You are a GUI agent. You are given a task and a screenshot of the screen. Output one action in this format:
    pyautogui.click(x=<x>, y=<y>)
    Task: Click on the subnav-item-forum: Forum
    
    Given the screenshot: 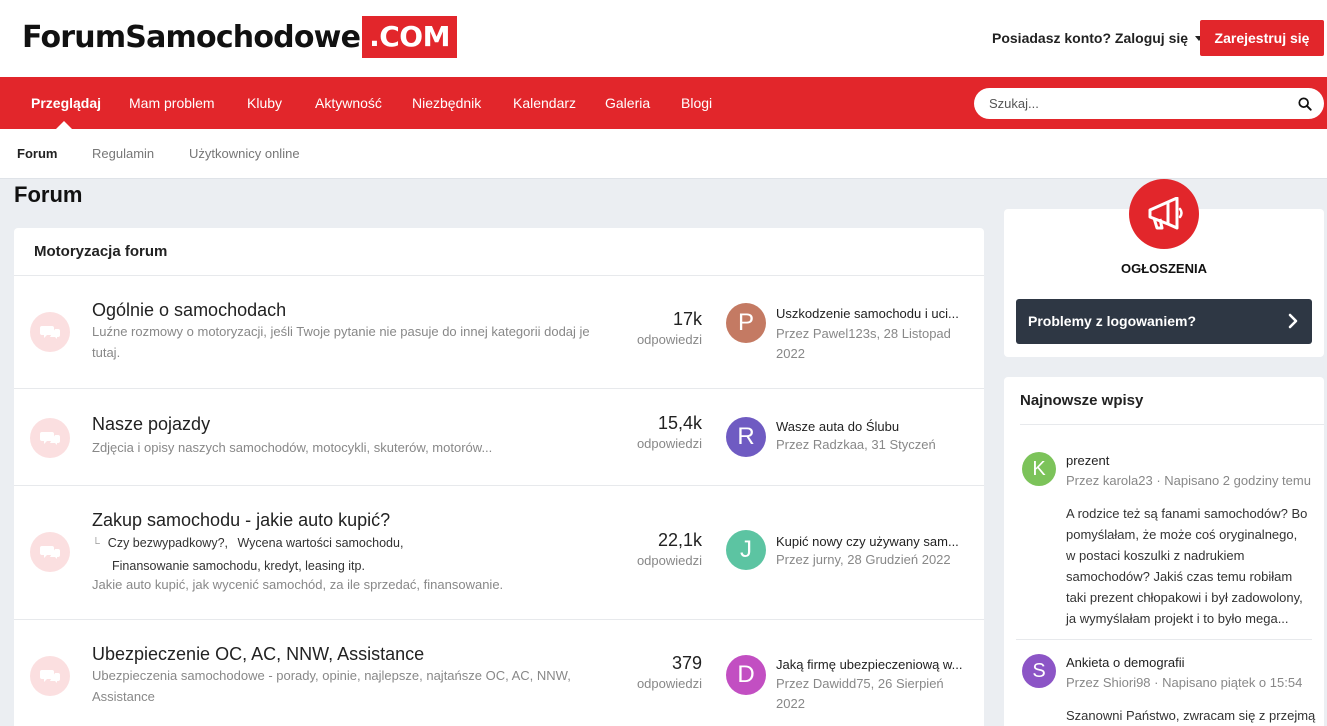 What is the action you would take?
    pyautogui.click(x=37, y=154)
    